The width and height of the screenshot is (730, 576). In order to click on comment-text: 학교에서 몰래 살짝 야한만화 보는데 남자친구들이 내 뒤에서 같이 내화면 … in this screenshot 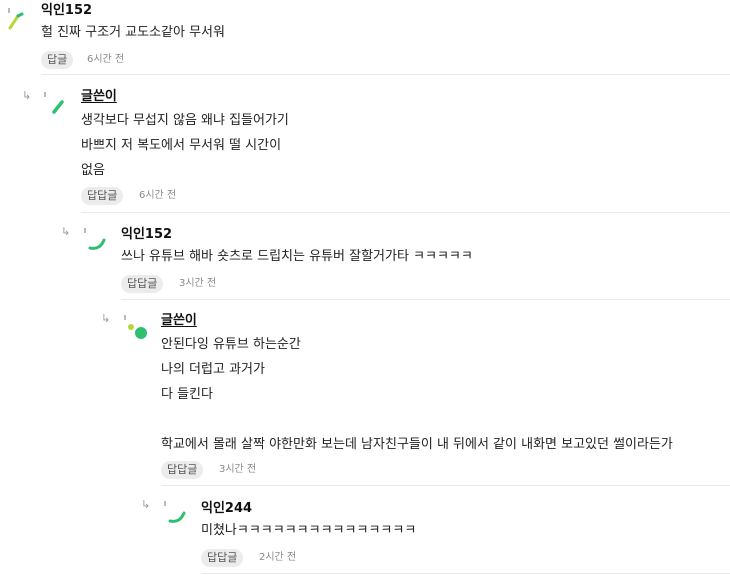, I will do `click(417, 444)`.